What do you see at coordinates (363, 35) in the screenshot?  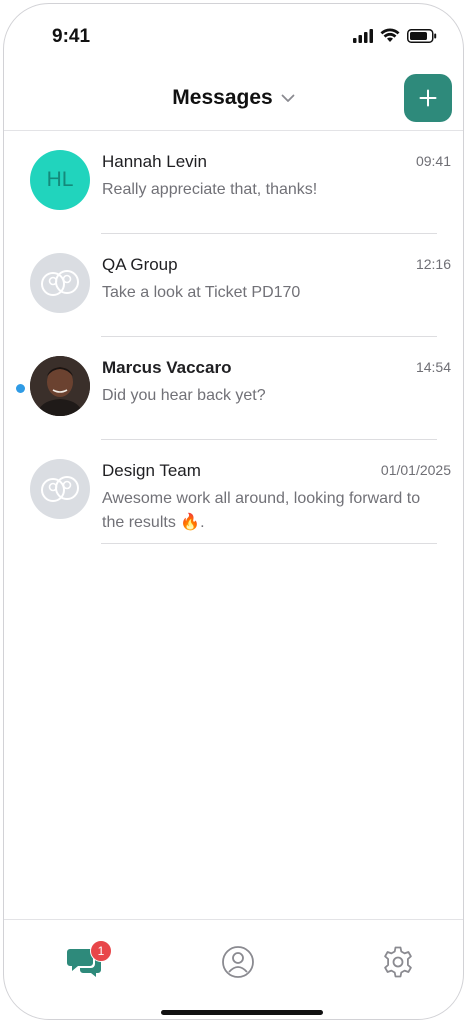 I see `signal-icon` at bounding box center [363, 35].